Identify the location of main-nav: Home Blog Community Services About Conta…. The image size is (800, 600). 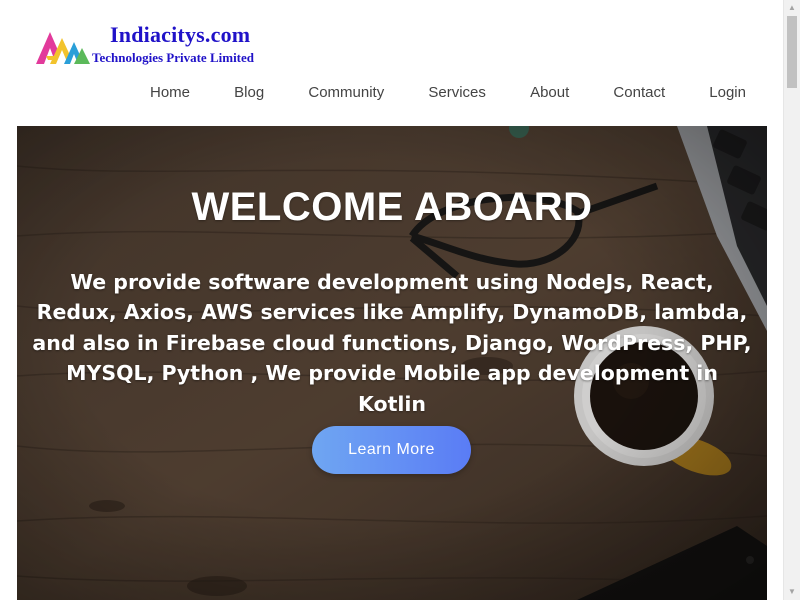
(448, 93).